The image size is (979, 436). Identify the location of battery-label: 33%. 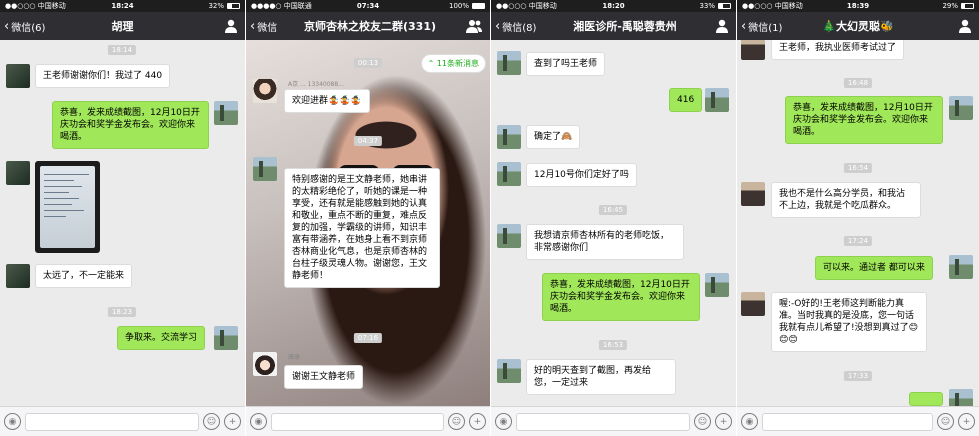
(707, 6).